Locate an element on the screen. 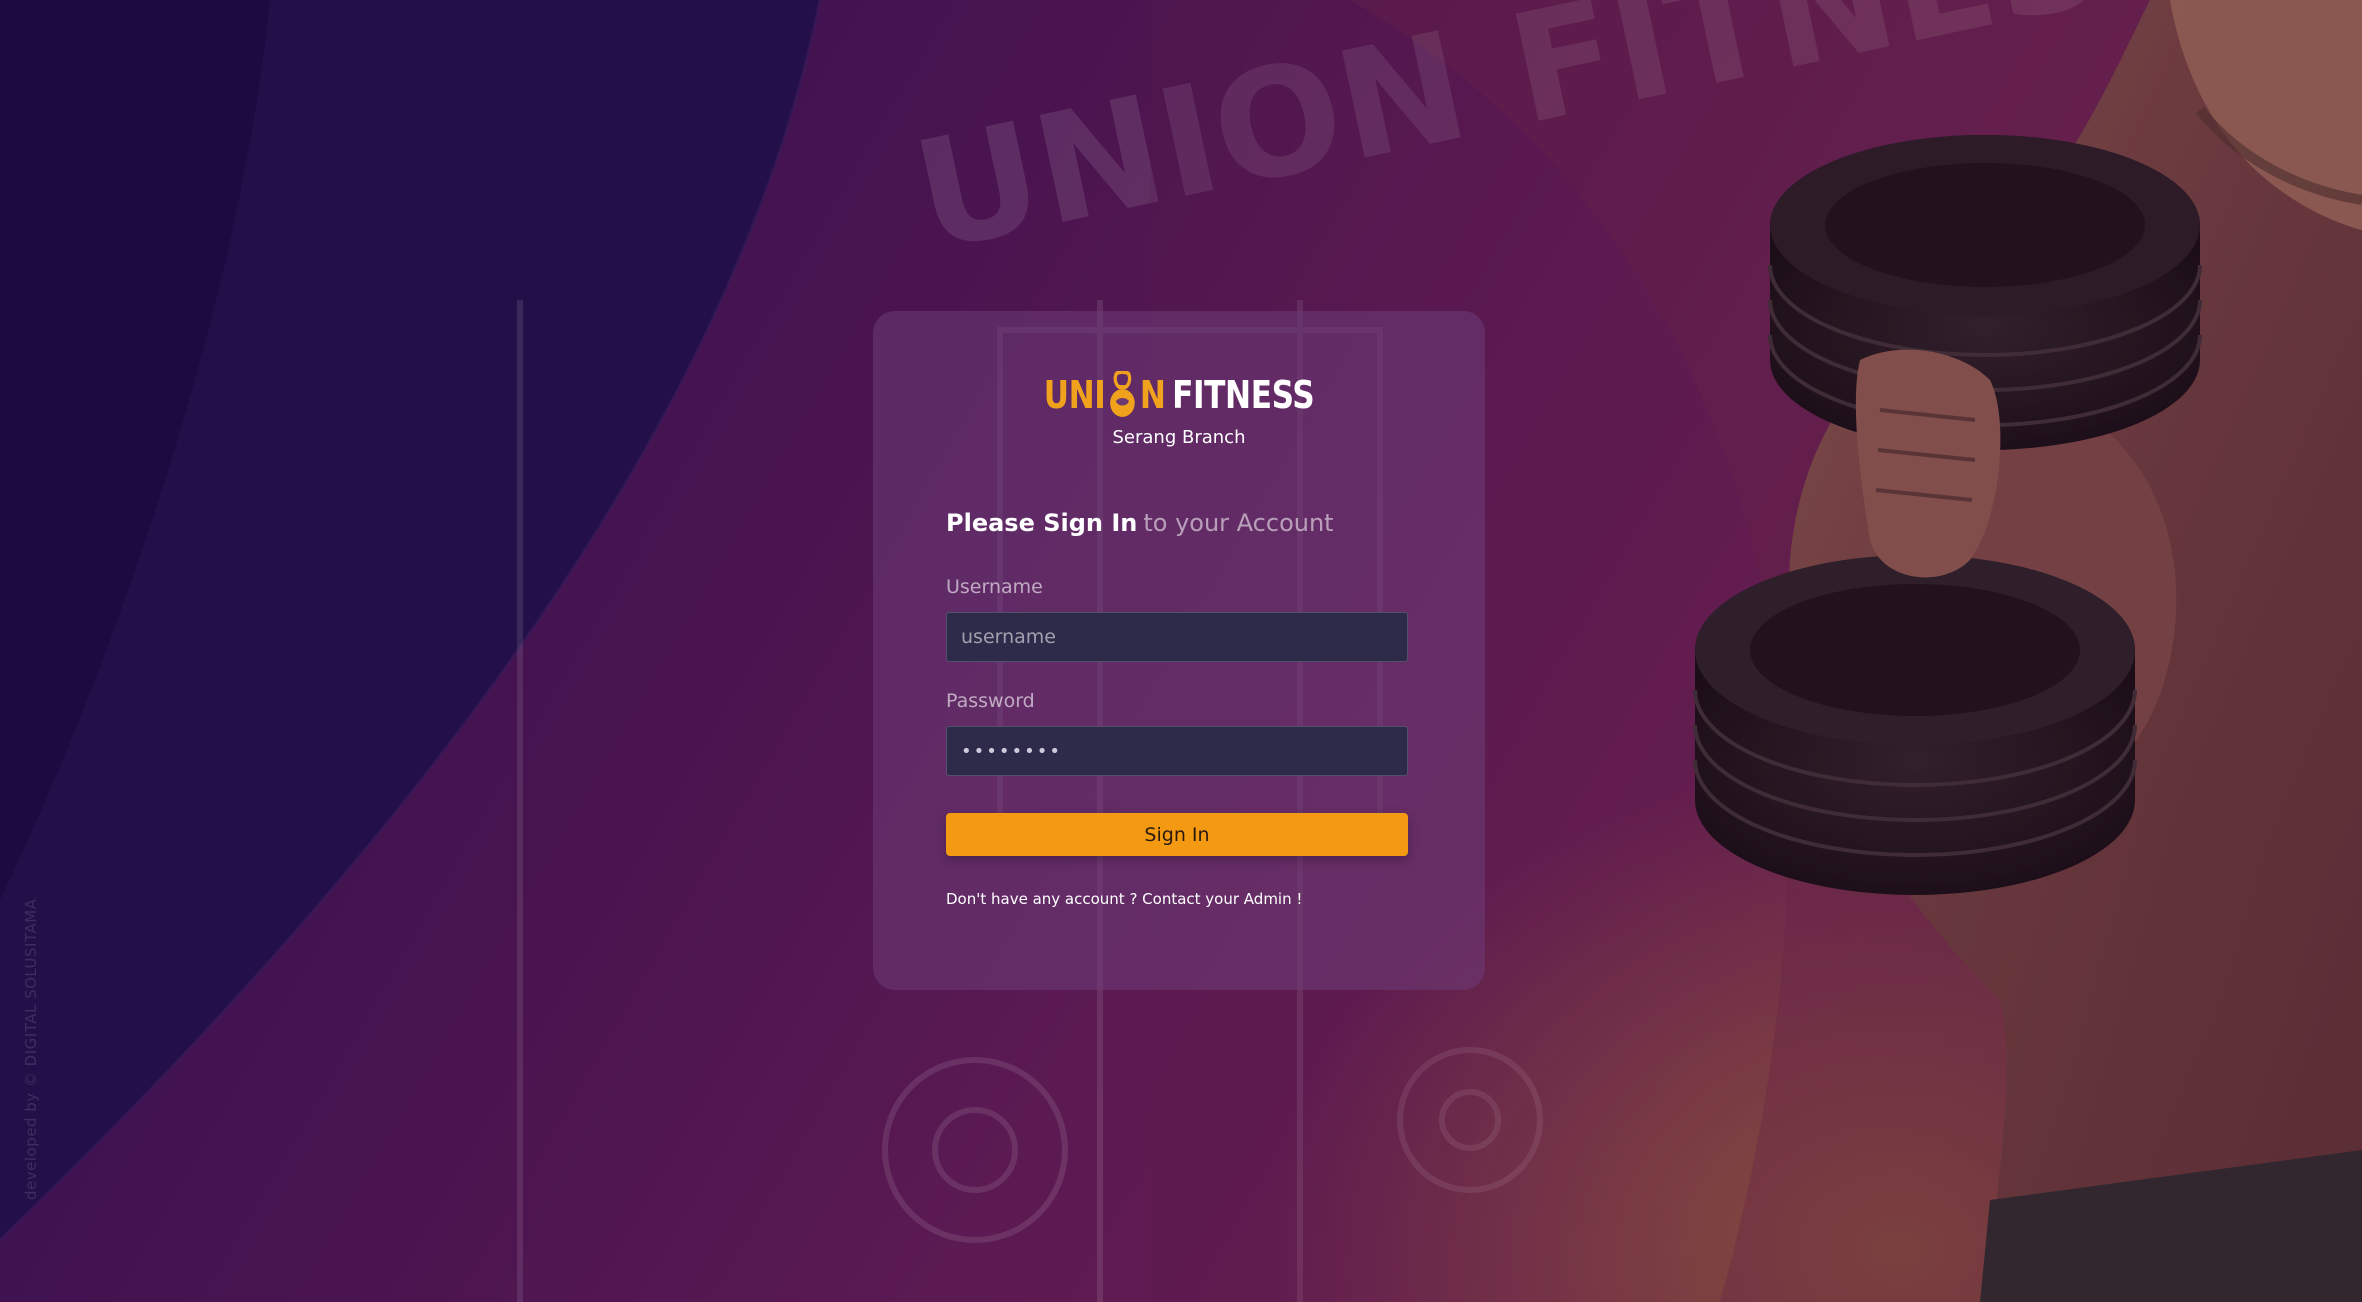 The height and width of the screenshot is (1302, 2362). developer-credit: developed by © DIGITAL SOLUSITAMA is located at coordinates (31, 1049).